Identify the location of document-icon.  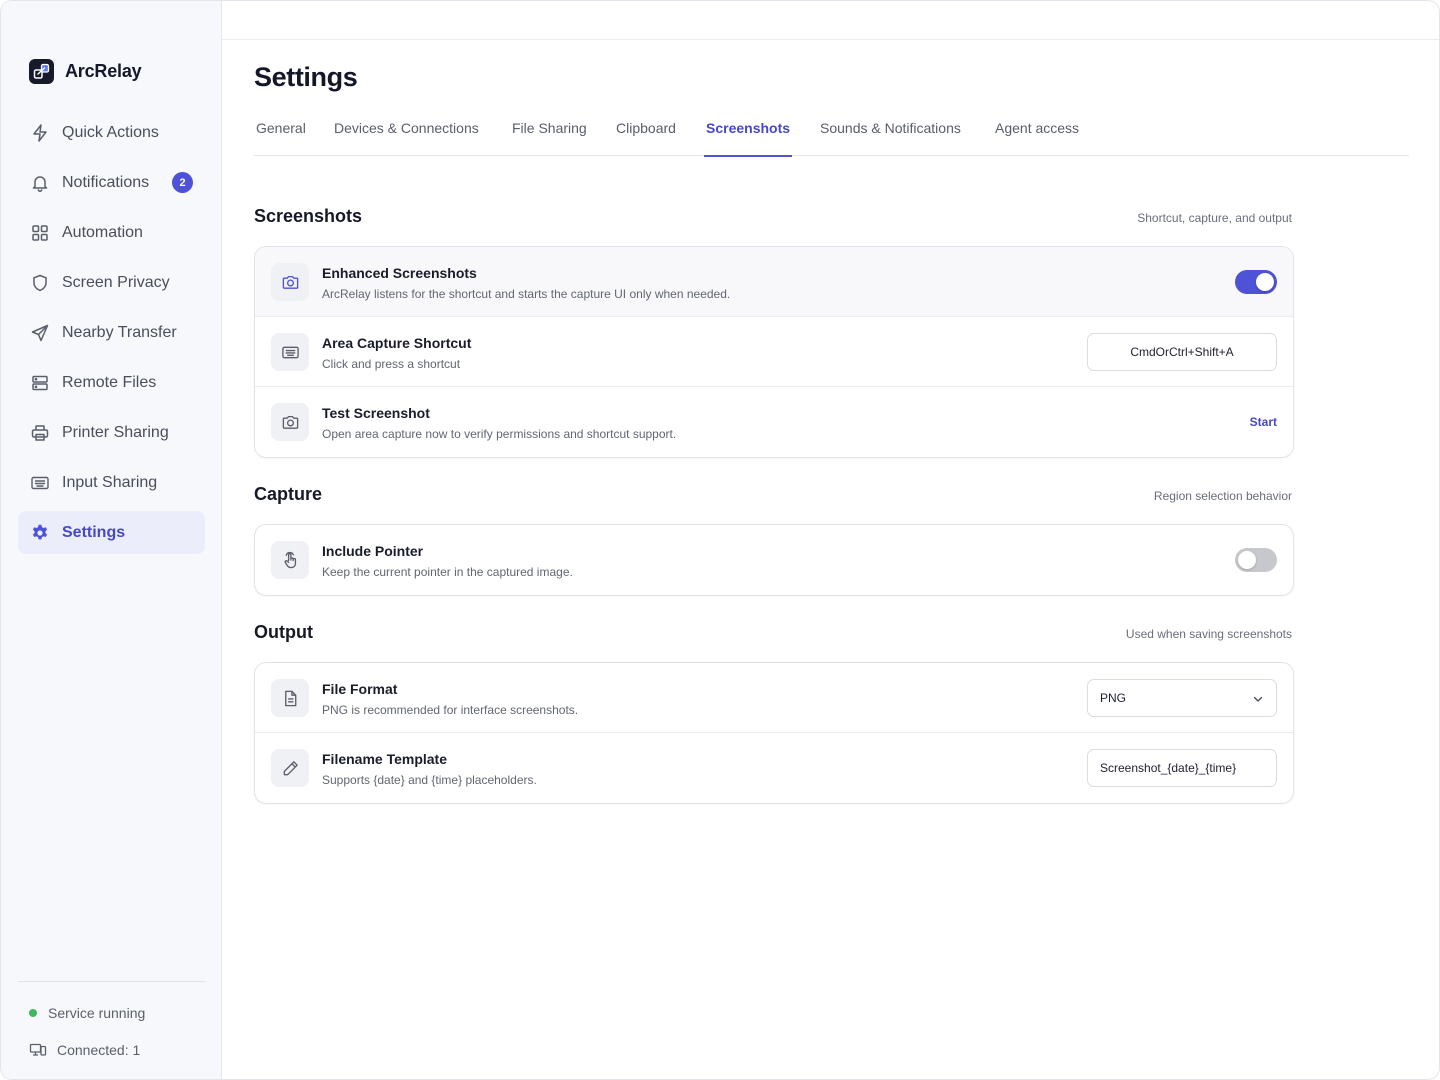
(290, 698).